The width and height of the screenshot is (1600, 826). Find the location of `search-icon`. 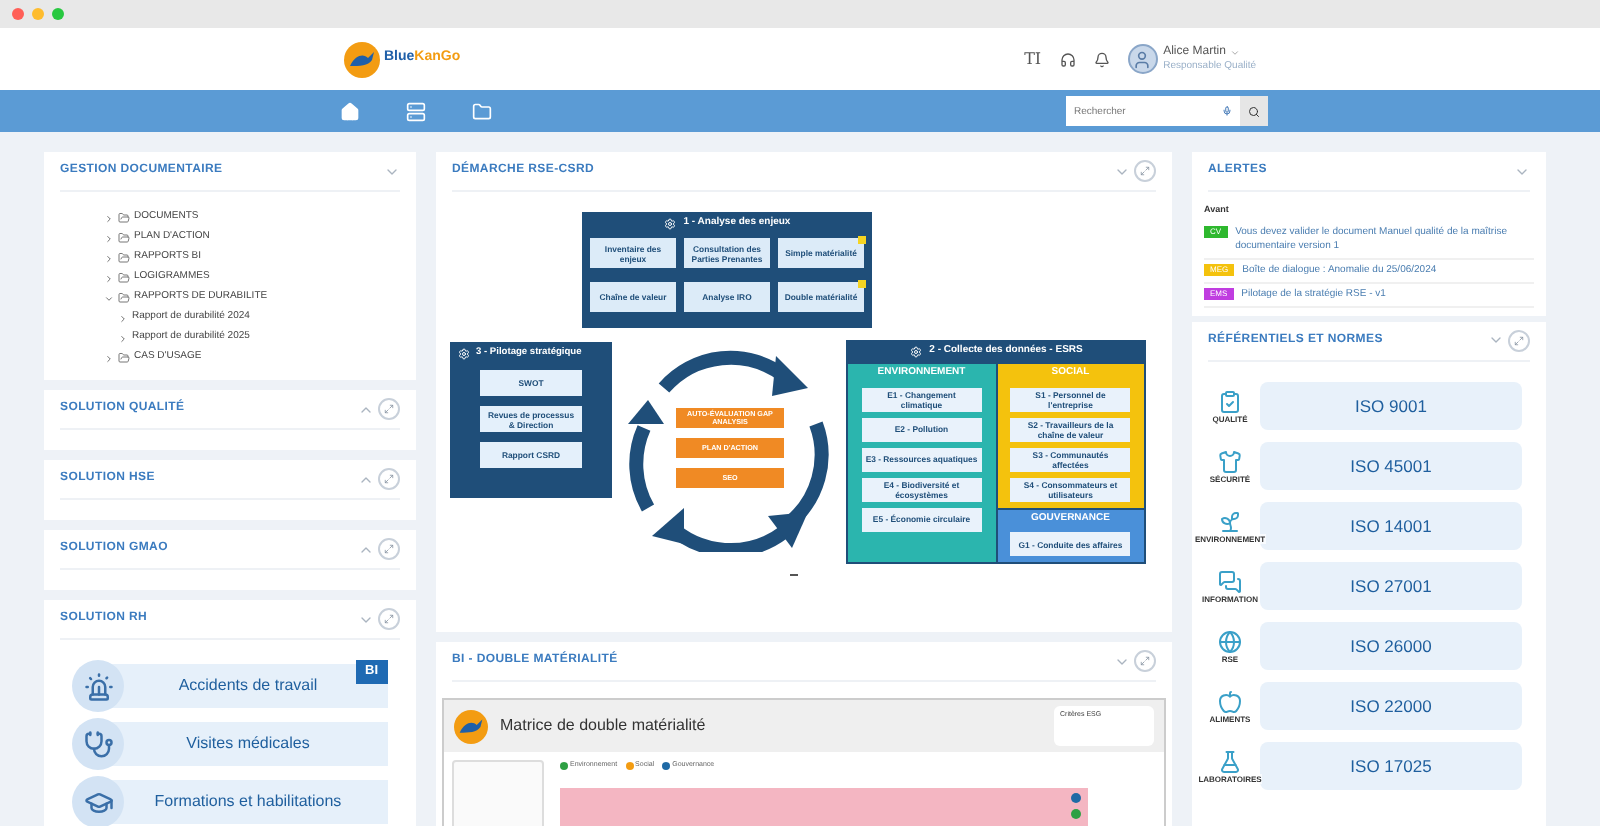

search-icon is located at coordinates (1254, 111).